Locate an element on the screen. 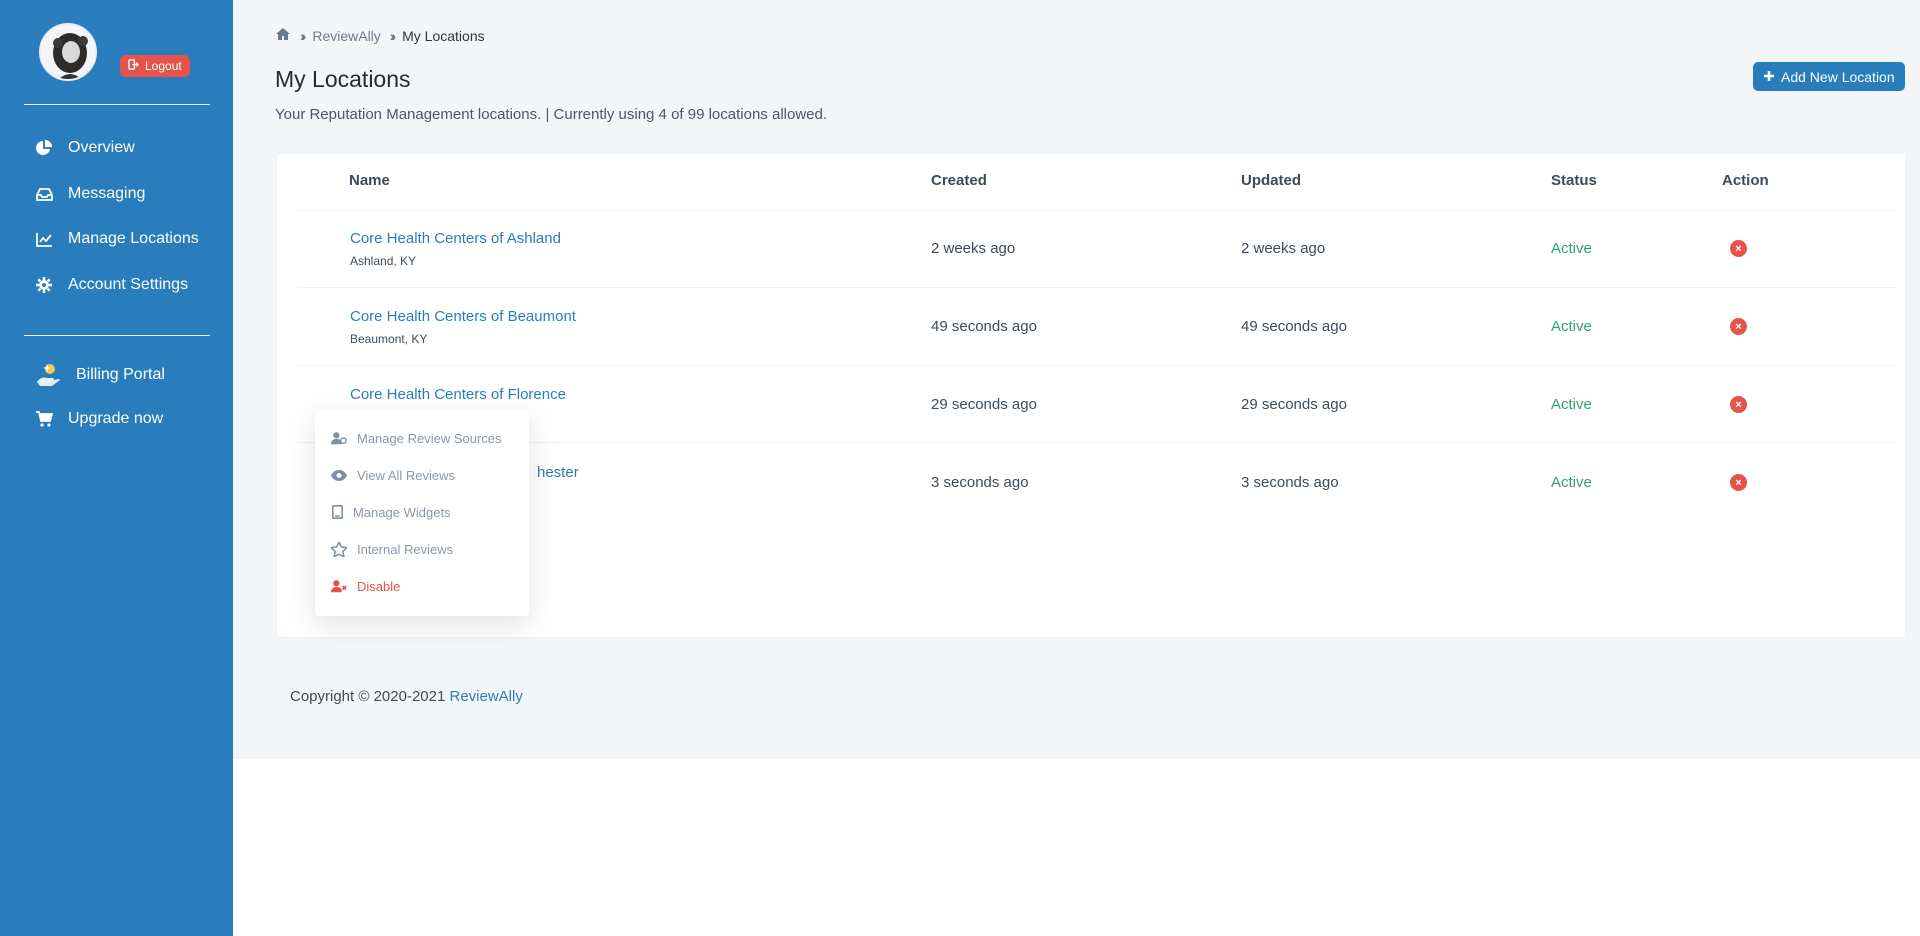 This screenshot has height=936, width=1920. add-button-label: Add New Location is located at coordinates (1838, 76).